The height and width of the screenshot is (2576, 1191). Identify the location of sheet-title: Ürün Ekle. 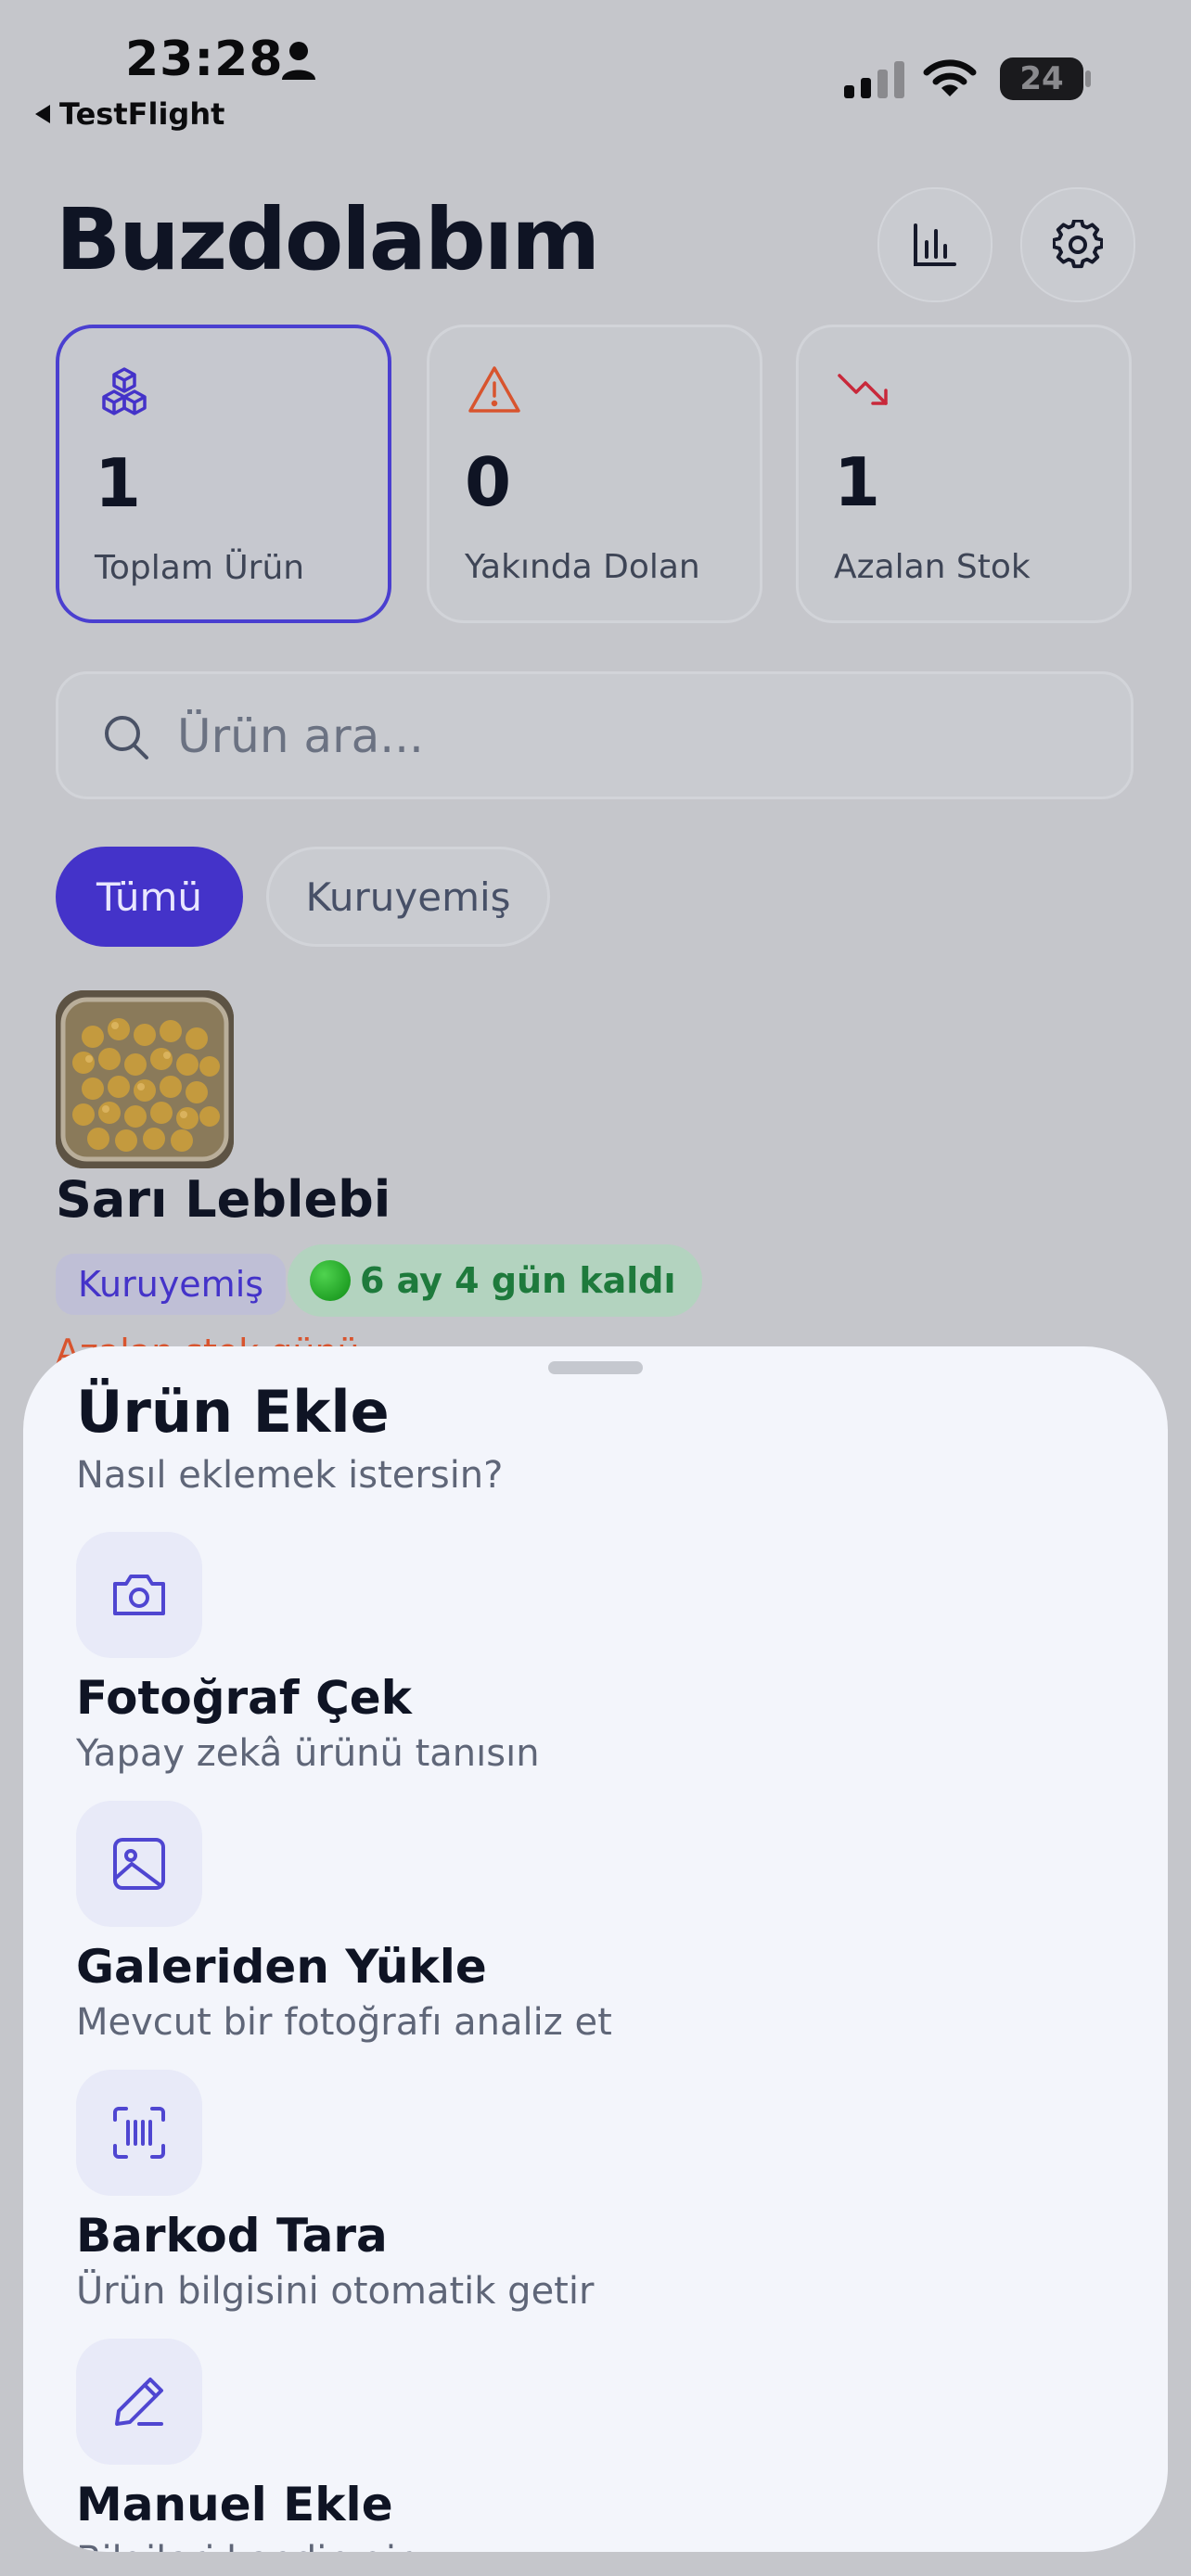
(233, 1412).